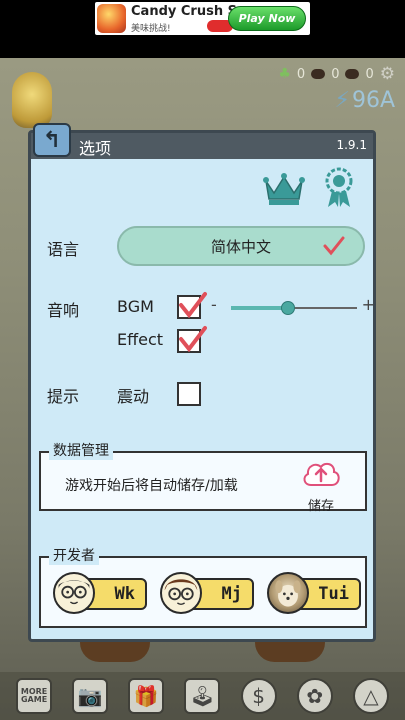  I want to click on energy-value: 96A, so click(373, 100).